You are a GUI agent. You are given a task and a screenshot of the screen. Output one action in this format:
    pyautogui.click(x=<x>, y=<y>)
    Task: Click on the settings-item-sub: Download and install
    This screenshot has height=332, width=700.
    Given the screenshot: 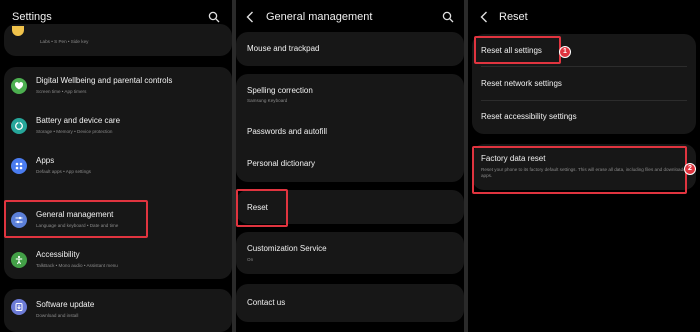 What is the action you would take?
    pyautogui.click(x=57, y=315)
    